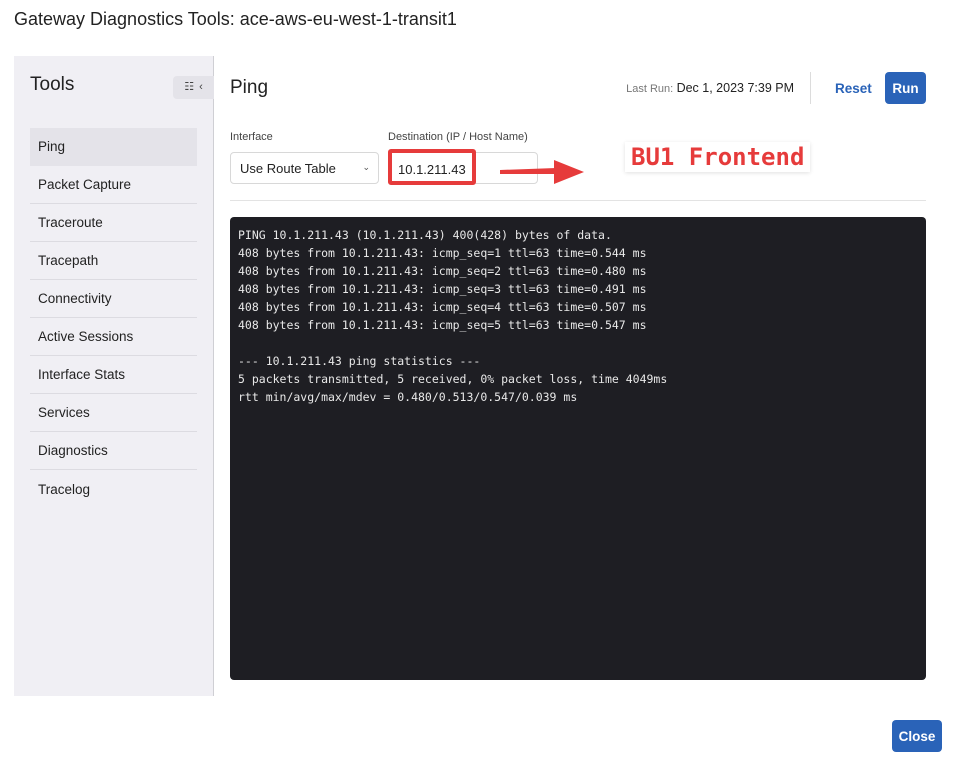  Describe the element at coordinates (905, 88) in the screenshot. I see `run-button: Run` at that location.